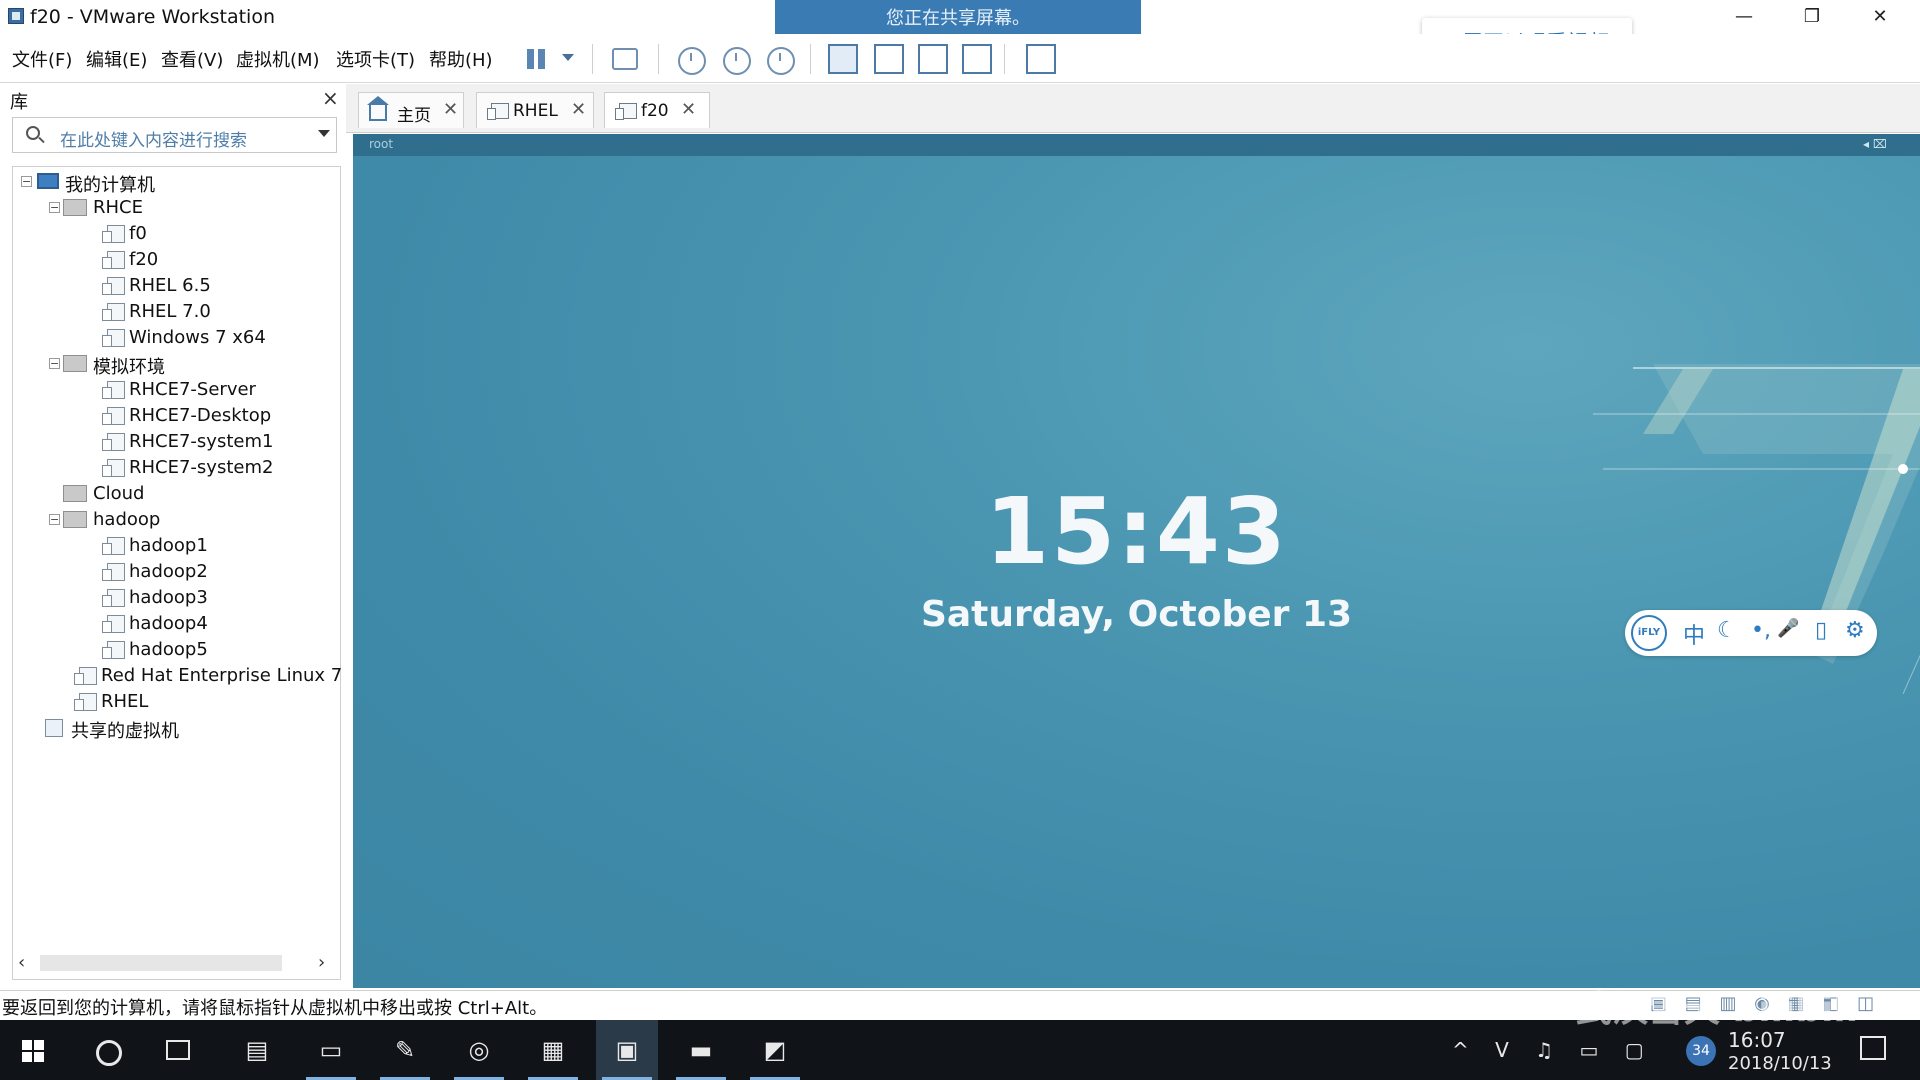 This screenshot has width=1920, height=1080. Describe the element at coordinates (1136, 531) in the screenshot. I see `lockscreen-time: 15:43` at that location.